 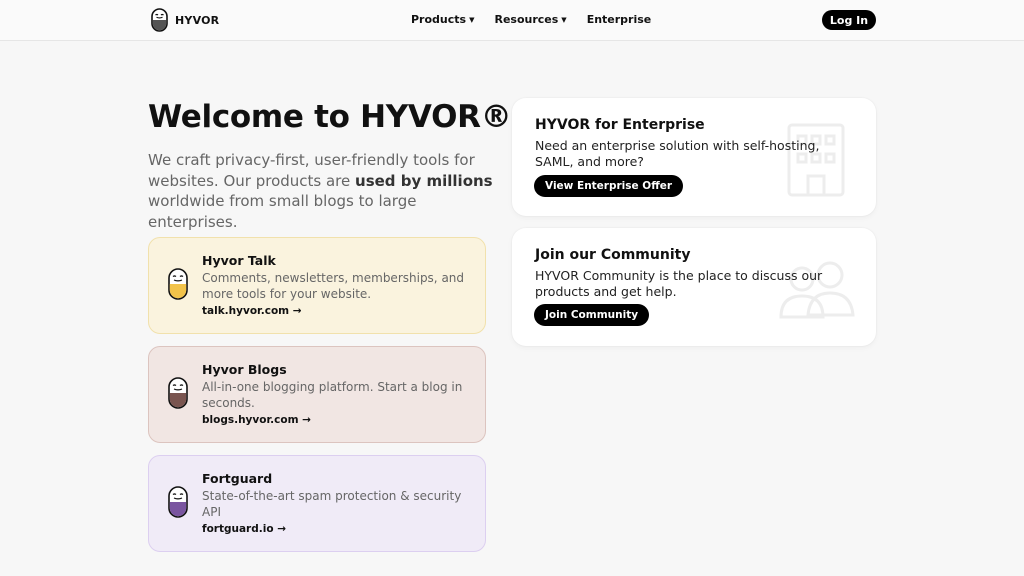 What do you see at coordinates (238, 529) in the screenshot?
I see `product-link-text: fortguard.io` at bounding box center [238, 529].